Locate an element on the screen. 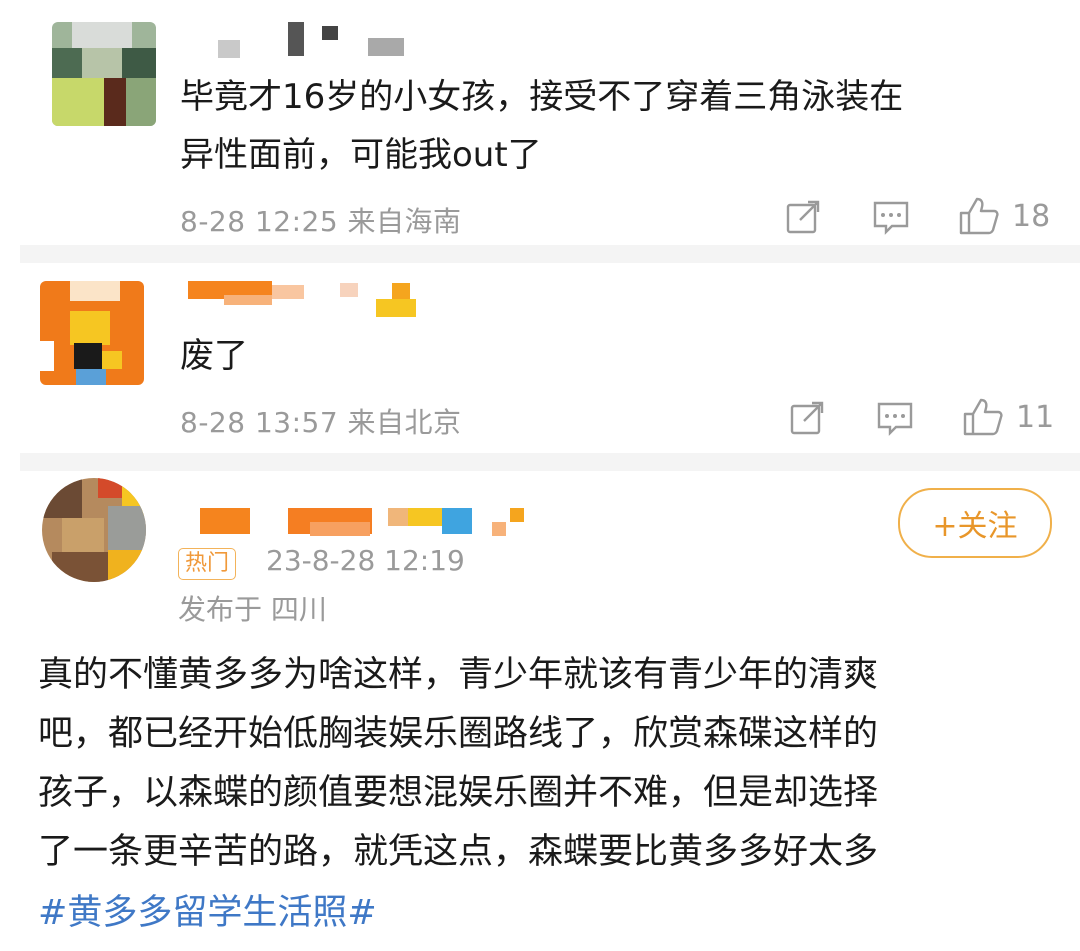  post-location: 发布于 四川 is located at coordinates (252, 609).